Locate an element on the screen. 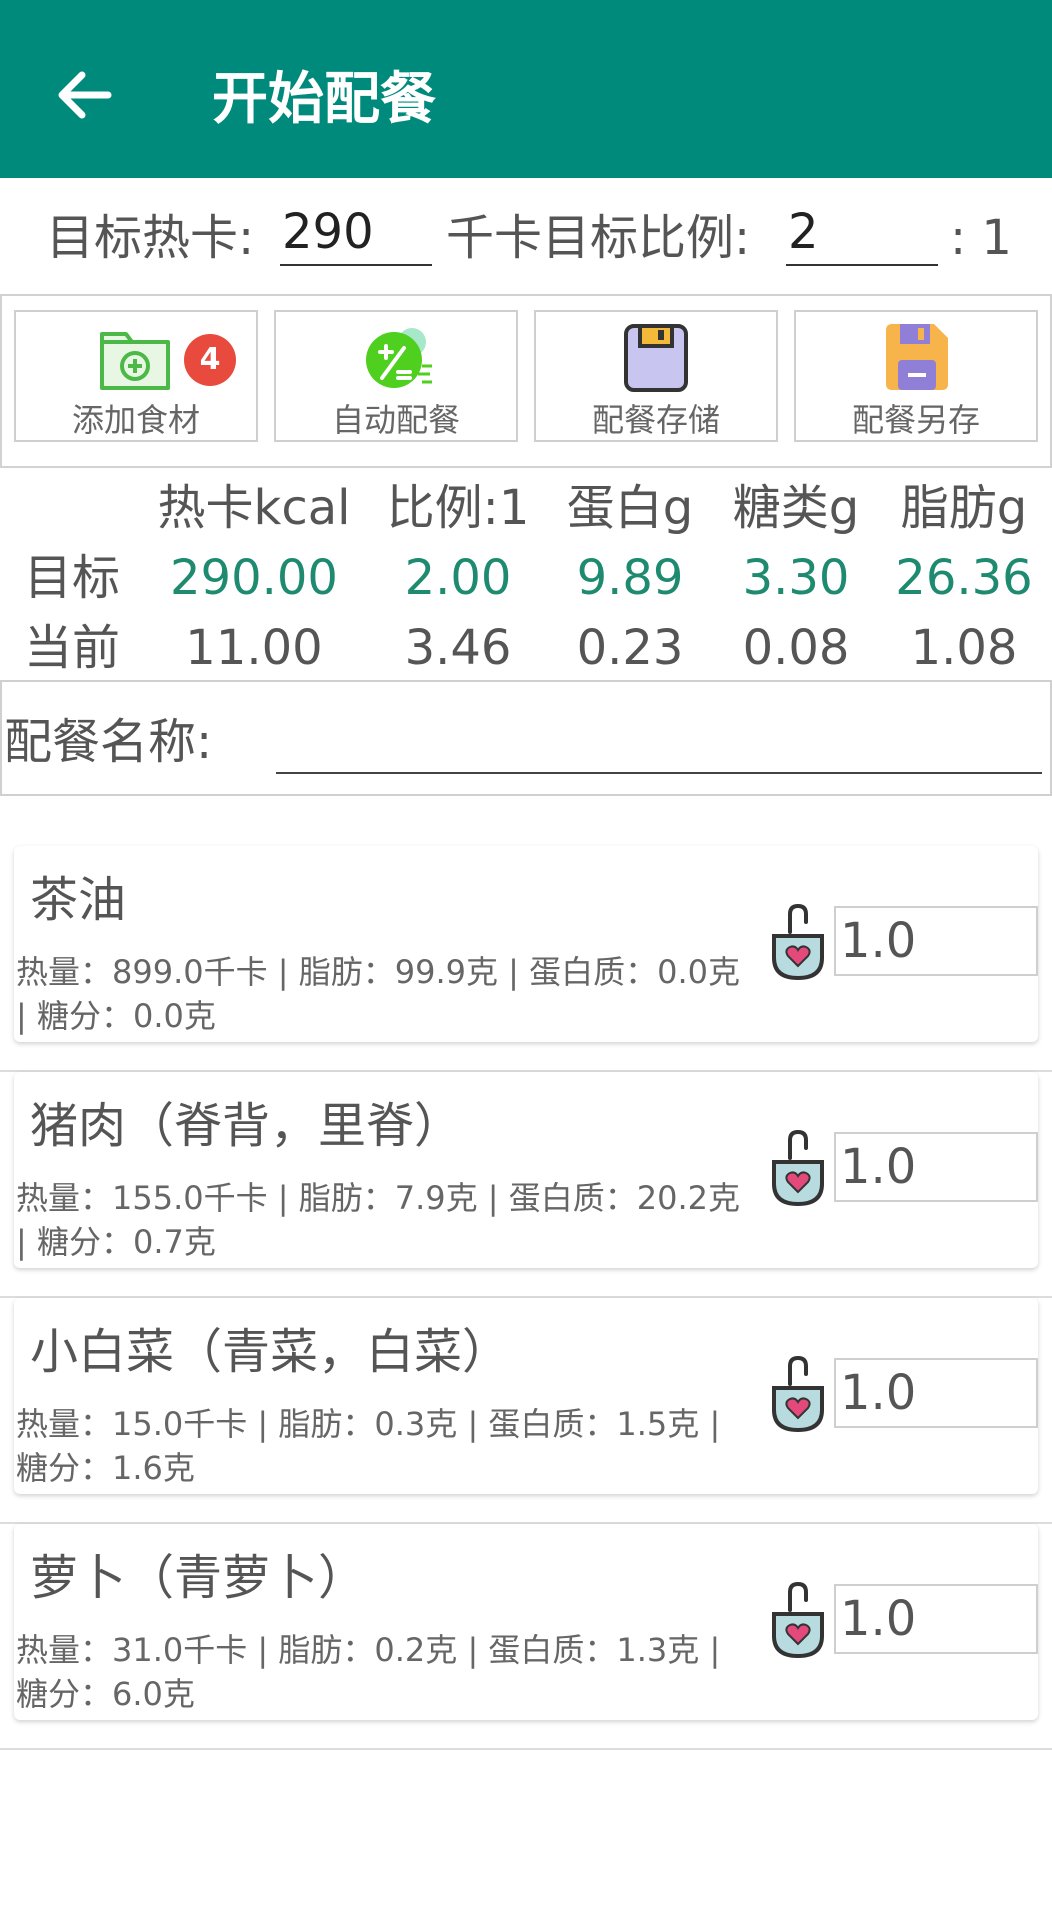  page-title: 开始配餐 is located at coordinates (324, 99).